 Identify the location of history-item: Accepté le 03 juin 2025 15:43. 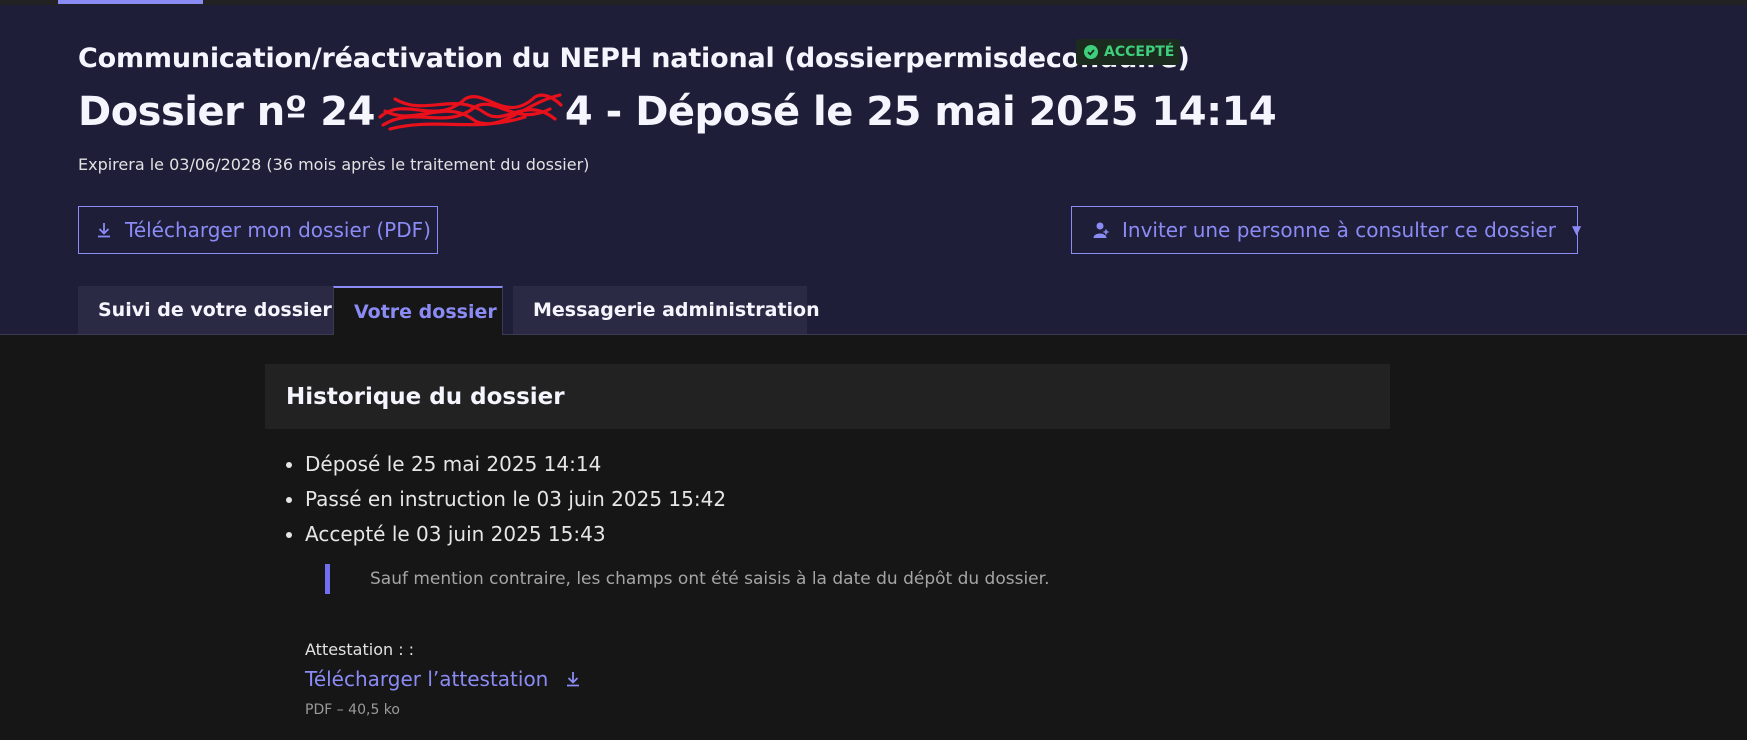
(515, 536).